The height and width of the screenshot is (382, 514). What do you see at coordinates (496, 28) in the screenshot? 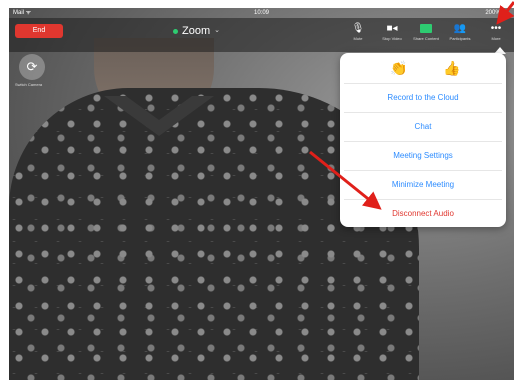
I see `ellipsis-icon: •••` at bounding box center [496, 28].